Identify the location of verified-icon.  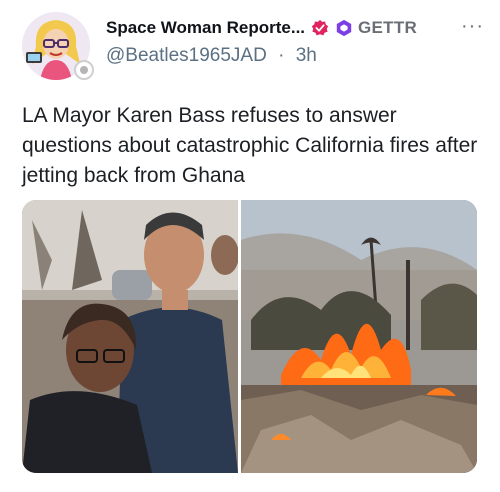
(320, 27).